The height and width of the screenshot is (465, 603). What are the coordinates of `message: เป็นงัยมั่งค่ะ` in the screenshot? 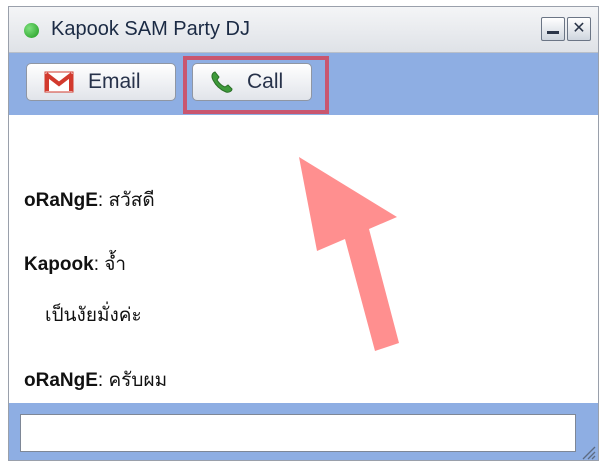 It's located at (93, 315).